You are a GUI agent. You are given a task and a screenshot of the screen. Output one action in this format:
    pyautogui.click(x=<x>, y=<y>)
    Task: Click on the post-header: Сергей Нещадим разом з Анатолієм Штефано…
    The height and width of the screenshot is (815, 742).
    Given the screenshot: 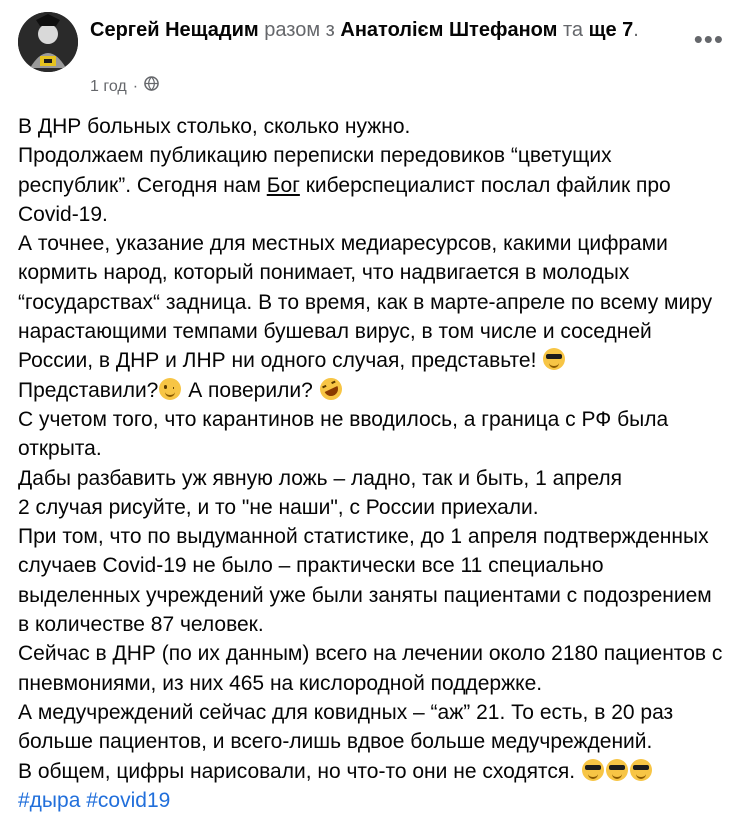 What is the action you would take?
    pyautogui.click(x=371, y=56)
    